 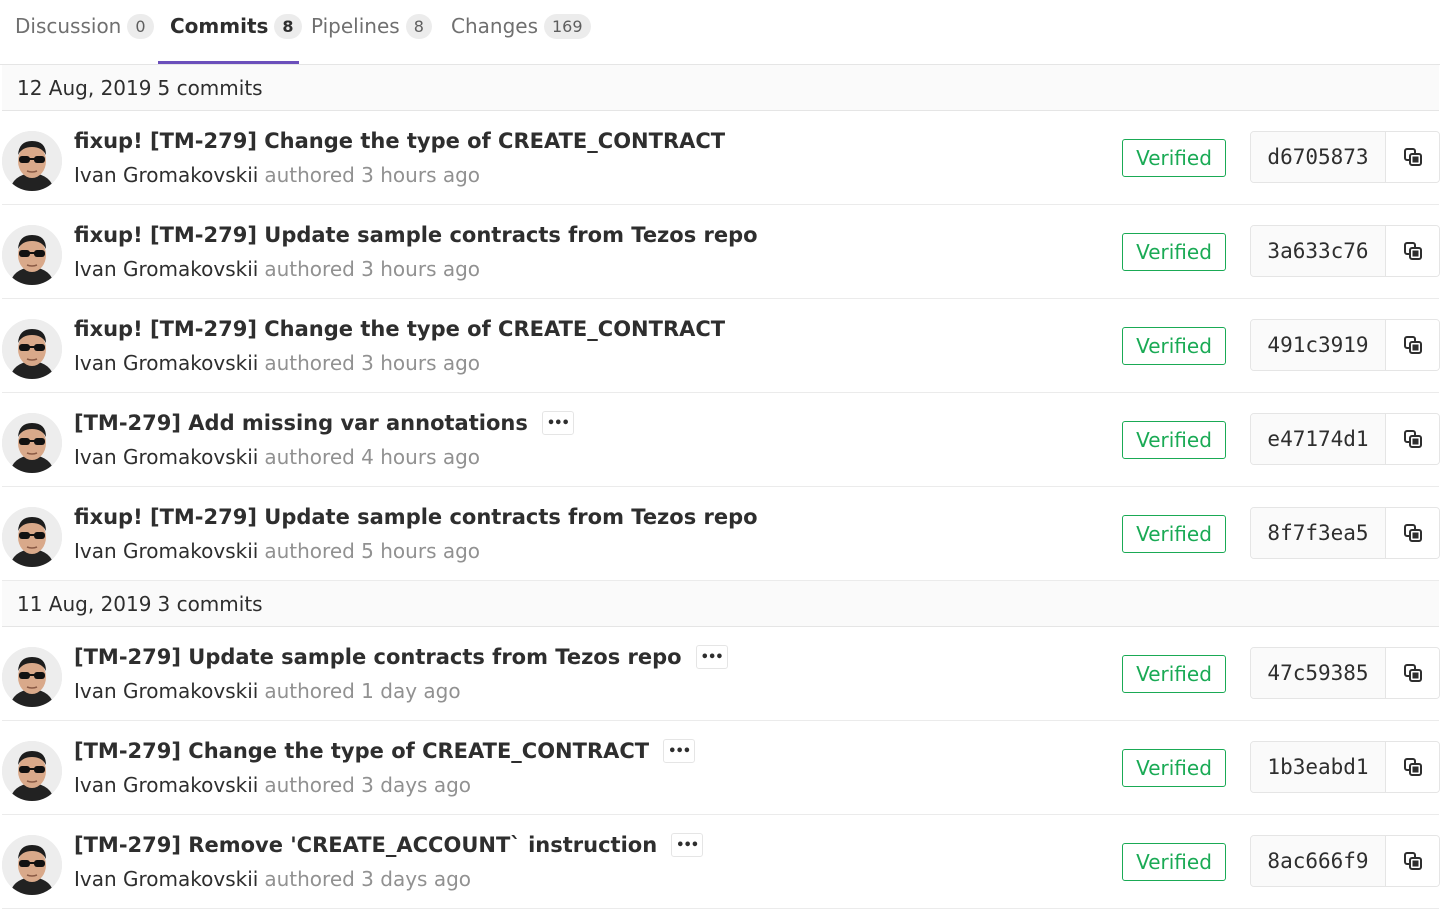 I want to click on tab-discussion: Discussion 0, so click(x=84, y=26).